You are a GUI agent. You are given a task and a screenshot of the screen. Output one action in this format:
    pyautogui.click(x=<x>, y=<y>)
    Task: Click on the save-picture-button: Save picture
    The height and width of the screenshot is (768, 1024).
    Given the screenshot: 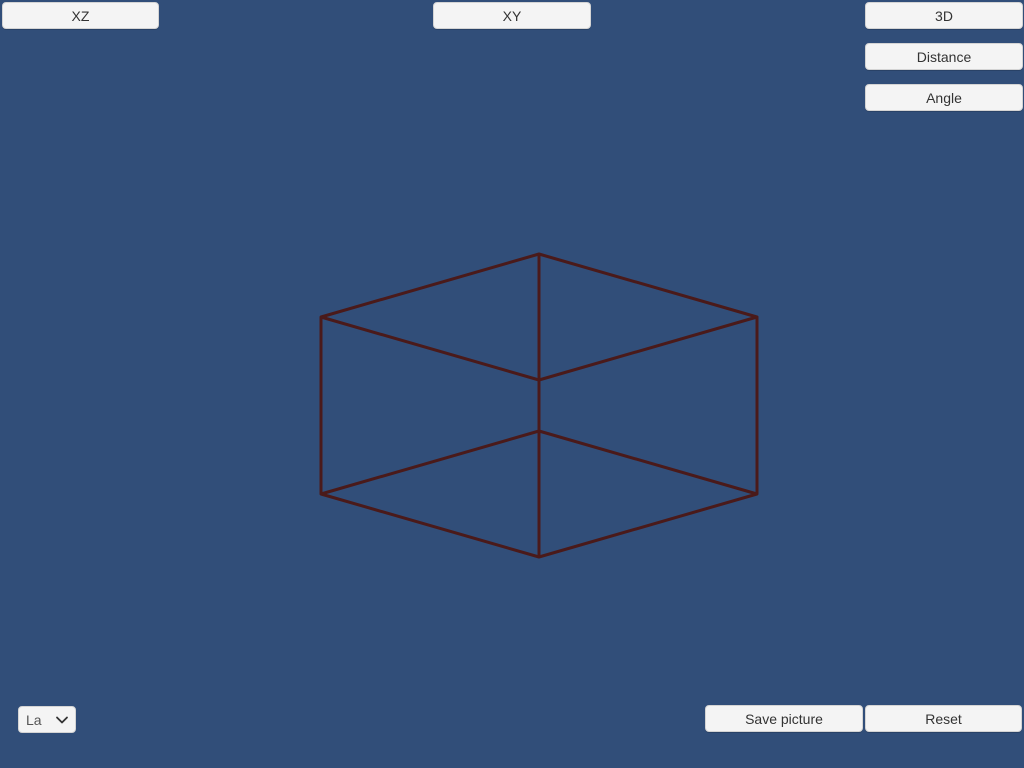 What is the action you would take?
    pyautogui.click(x=784, y=718)
    